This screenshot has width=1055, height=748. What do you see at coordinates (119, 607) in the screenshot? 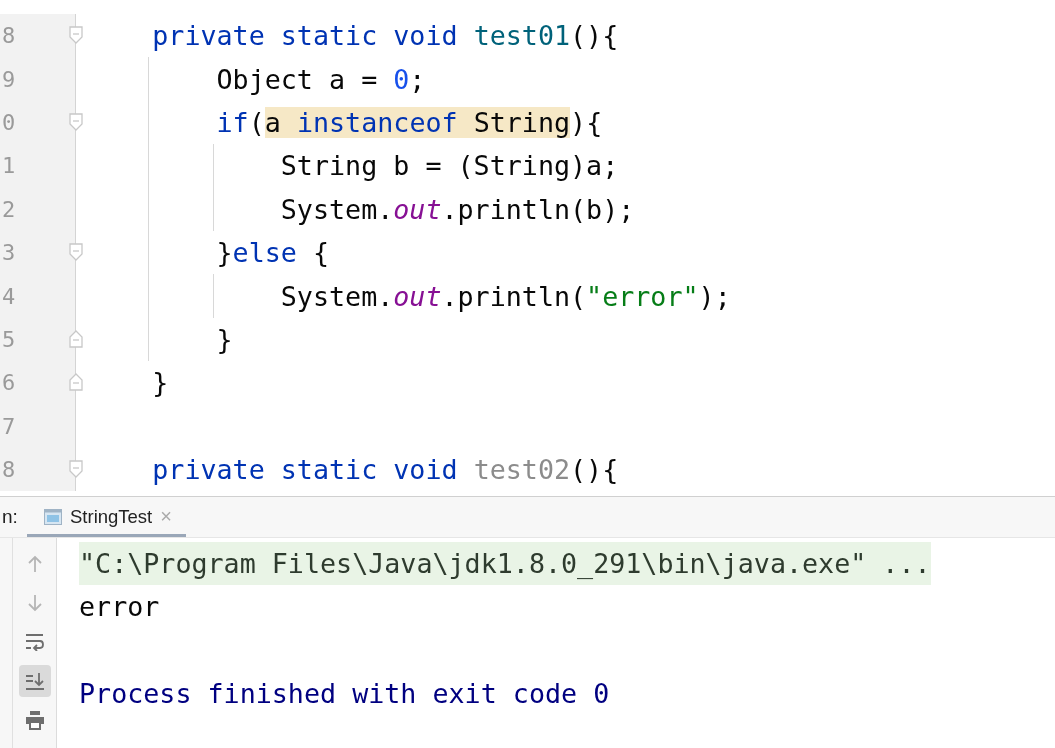
I see `console-line: error` at bounding box center [119, 607].